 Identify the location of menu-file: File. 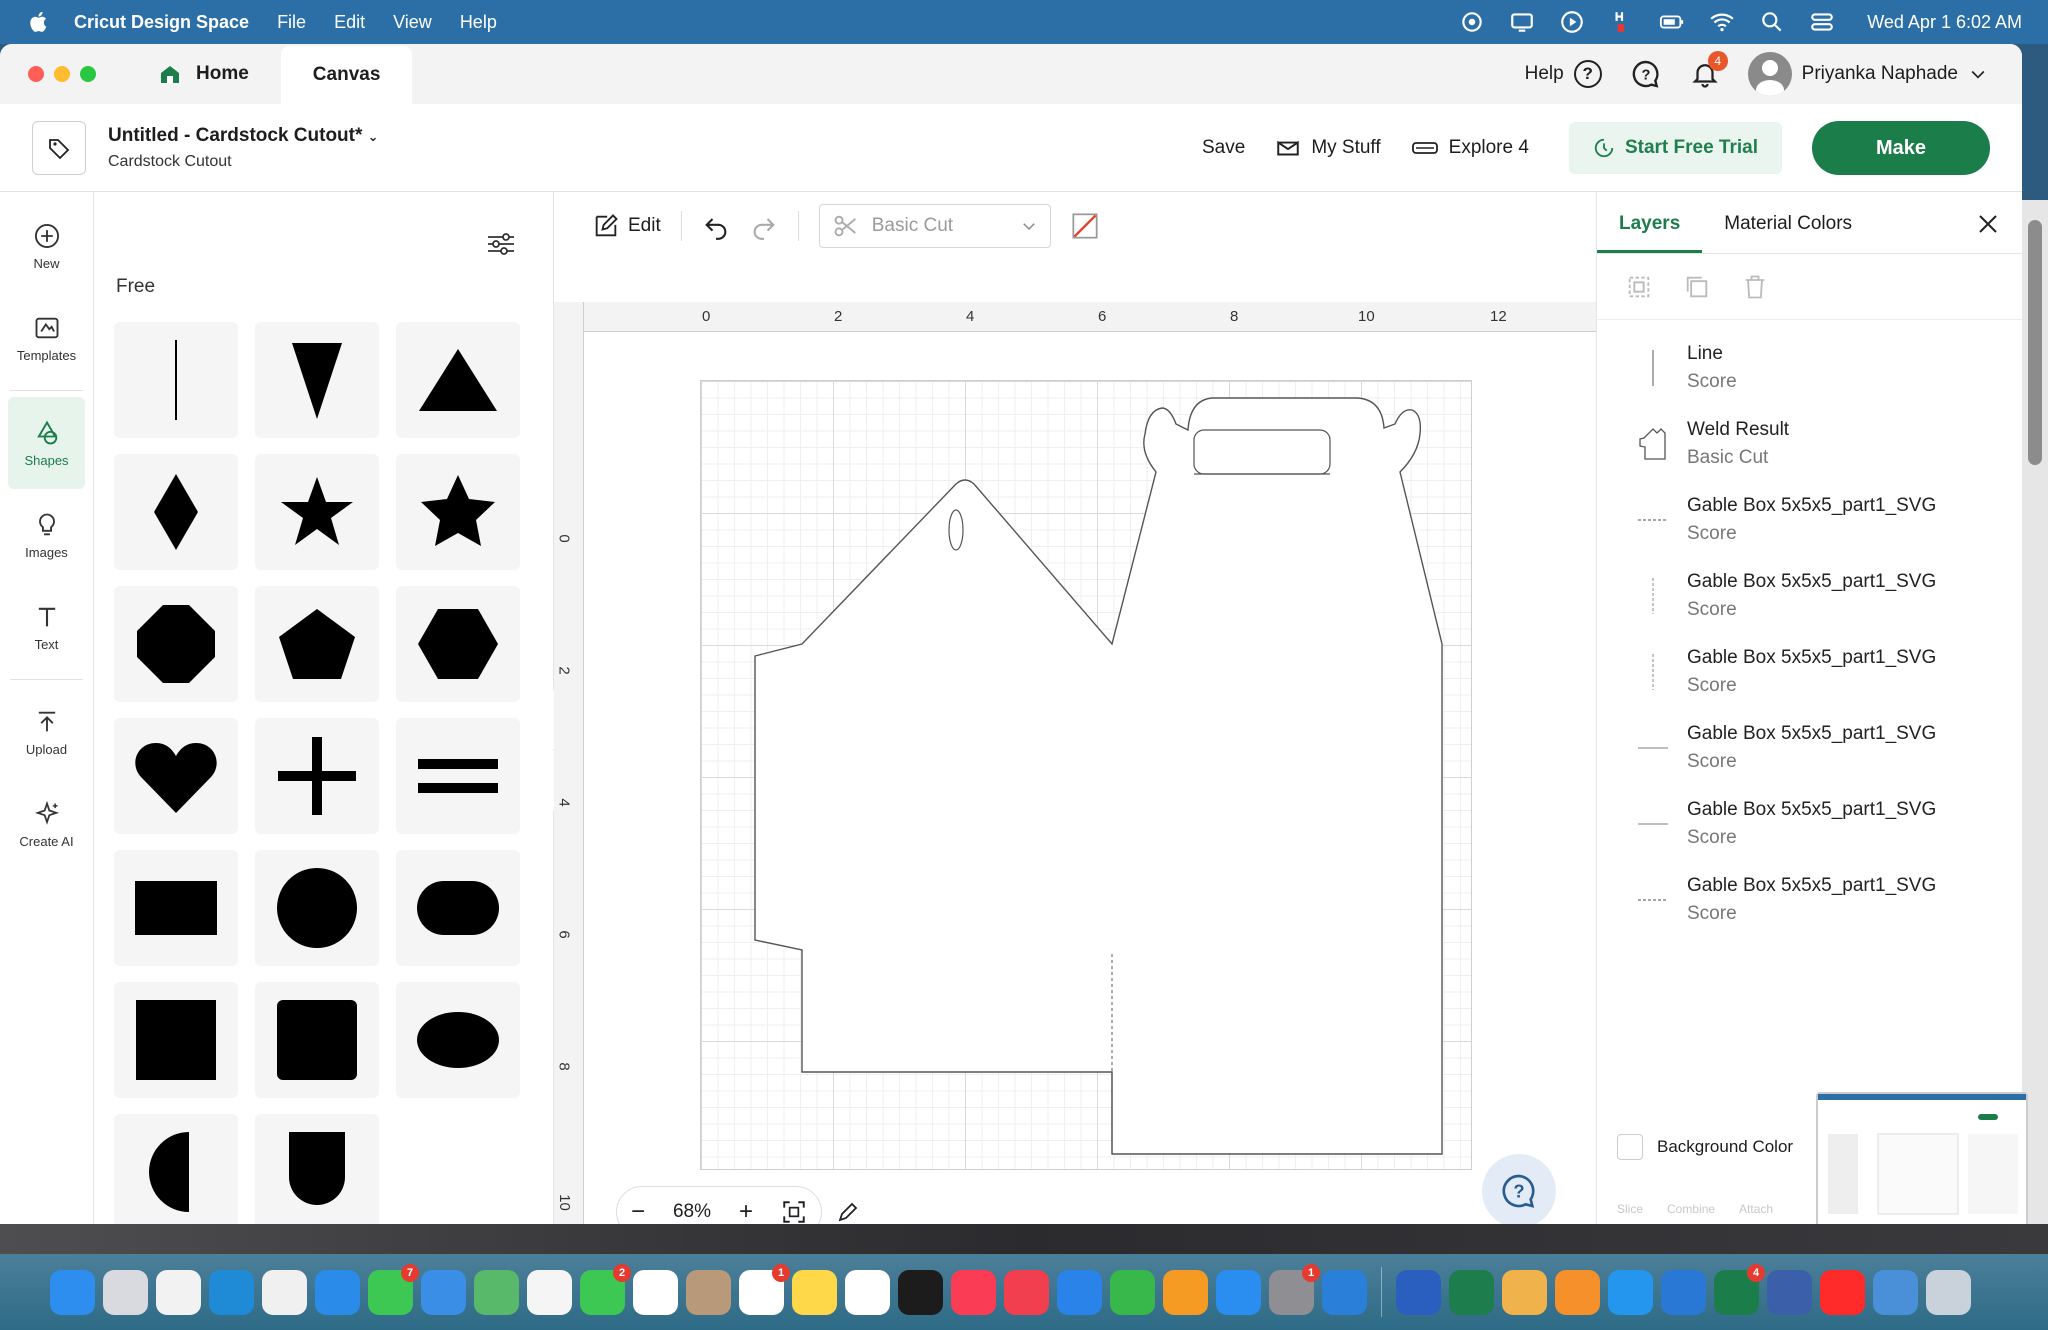
(291, 22).